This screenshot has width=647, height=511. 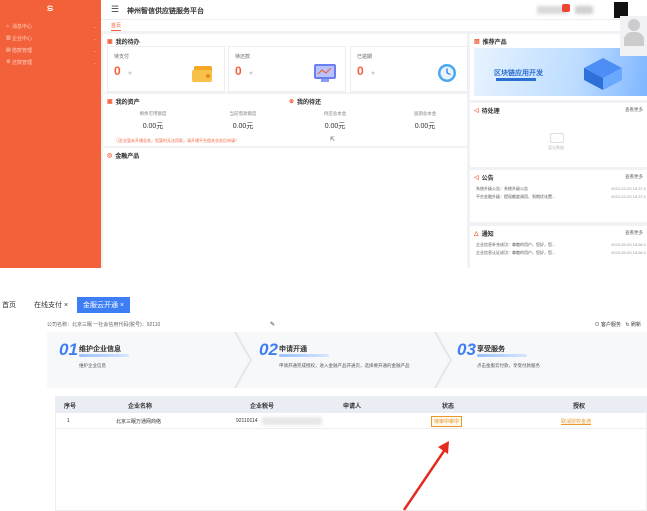 What do you see at coordinates (140, 407) in the screenshot?
I see `col-company-name: 企业名称` at bounding box center [140, 407].